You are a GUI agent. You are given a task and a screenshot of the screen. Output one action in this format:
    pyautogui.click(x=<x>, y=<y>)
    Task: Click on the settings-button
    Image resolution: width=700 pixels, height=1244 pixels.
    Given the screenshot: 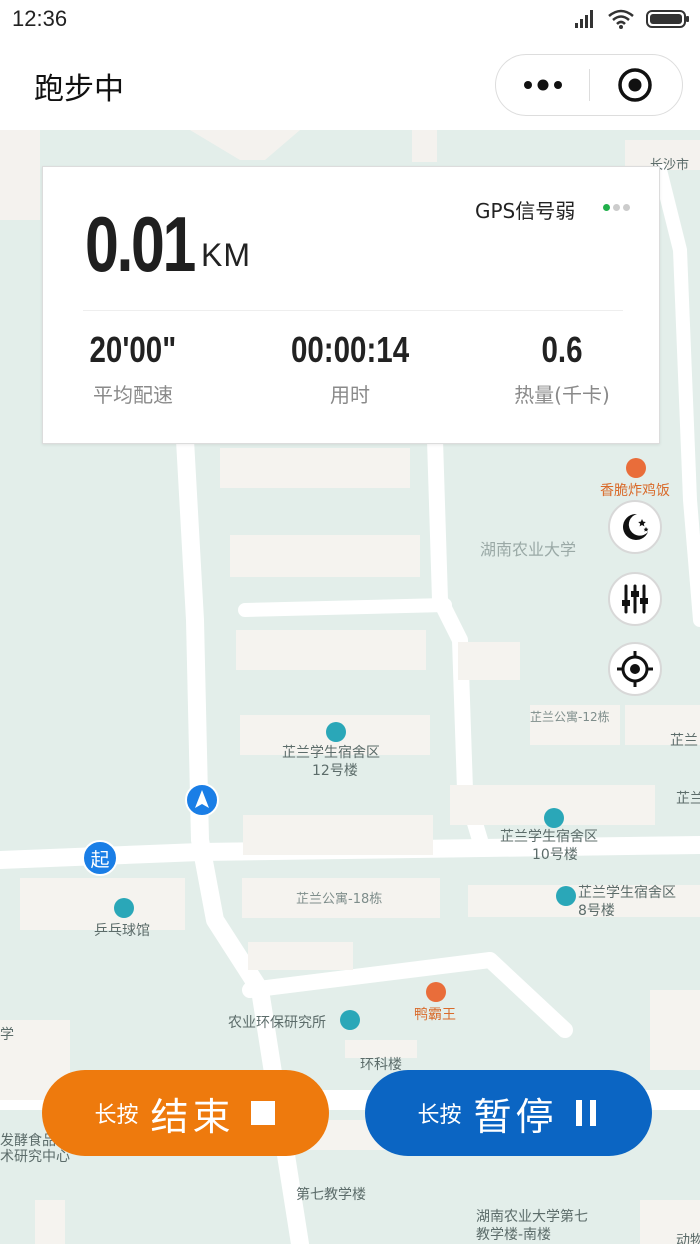 What is the action you would take?
    pyautogui.click(x=635, y=599)
    